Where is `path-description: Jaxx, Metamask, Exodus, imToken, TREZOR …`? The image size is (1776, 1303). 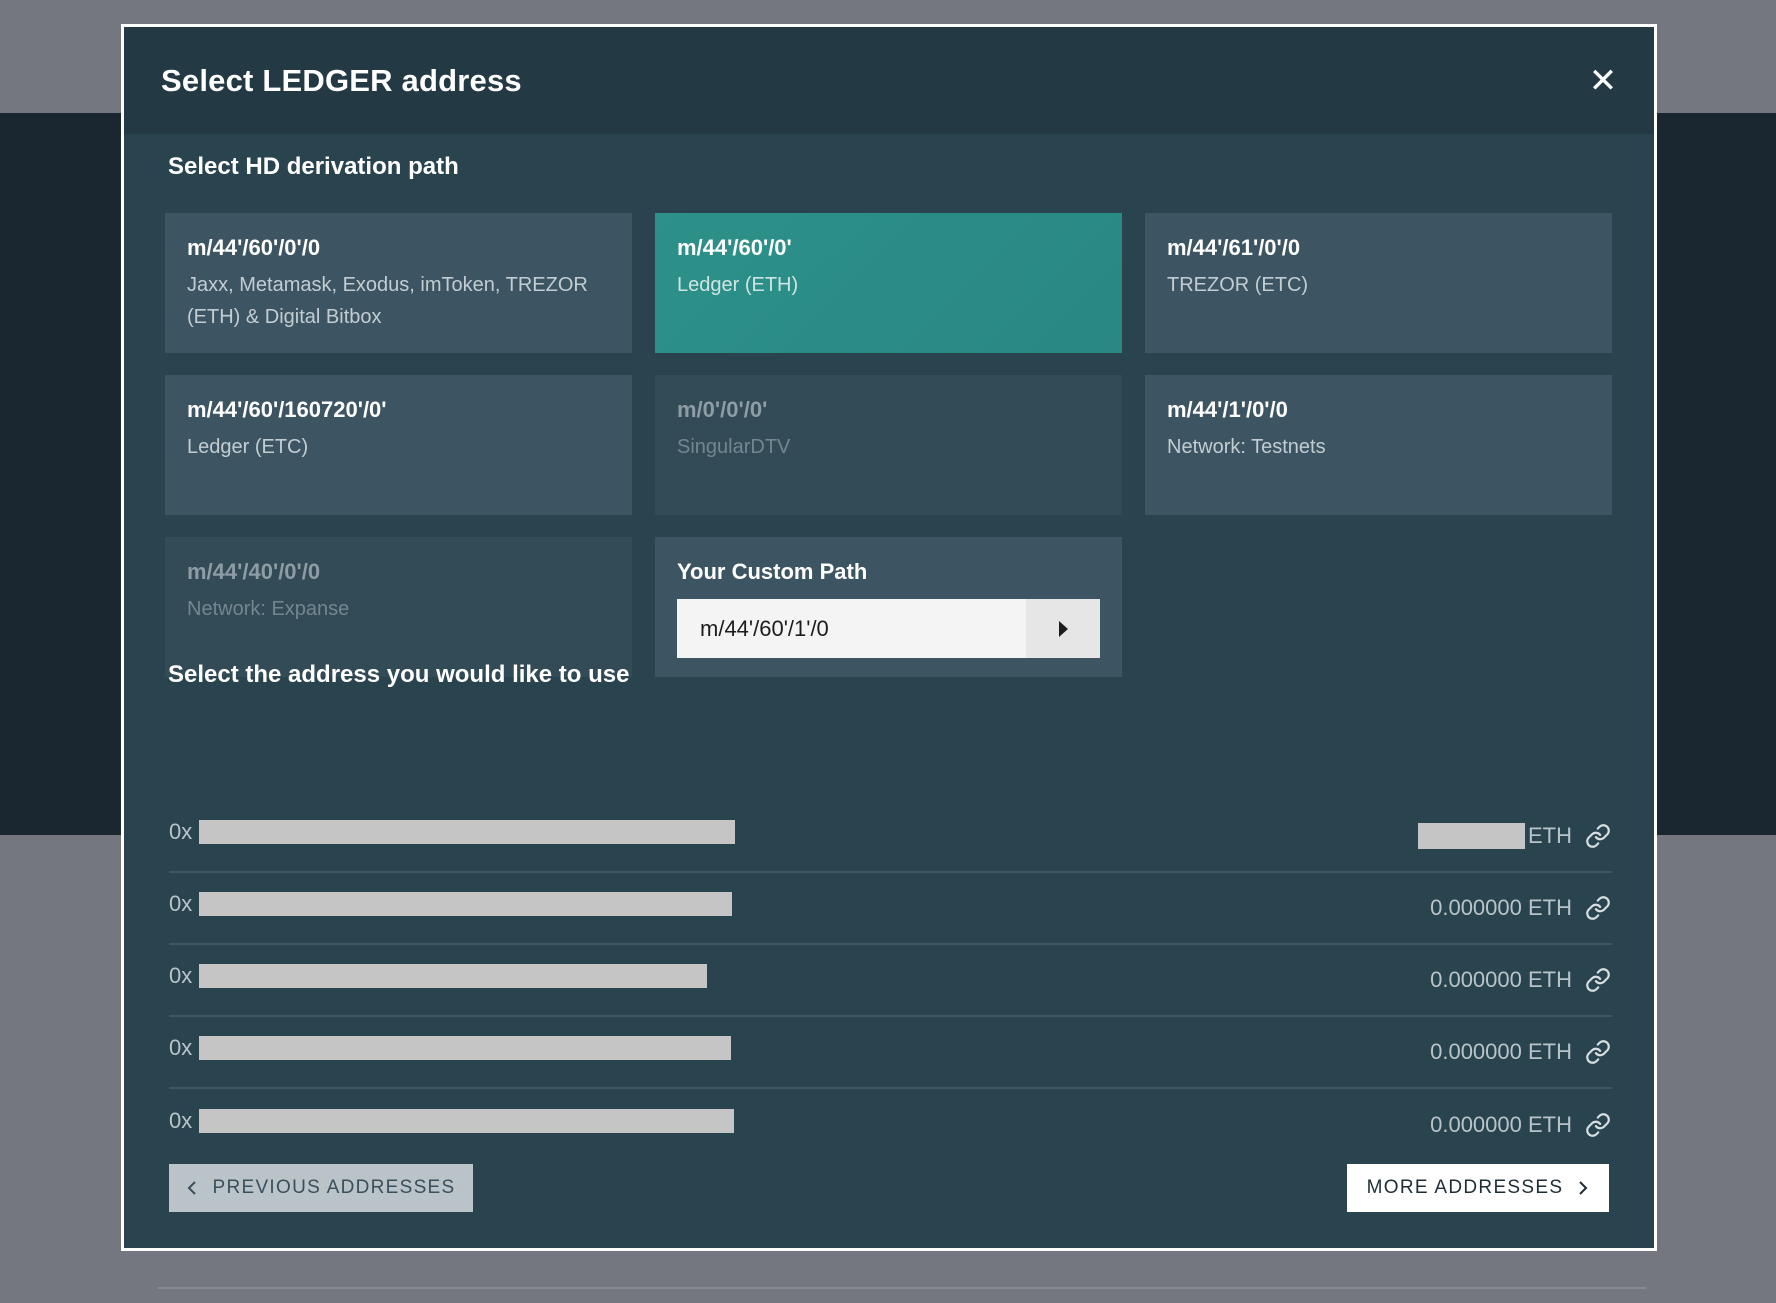 path-description: Jaxx, Metamask, Exodus, imToken, TREZOR … is located at coordinates (387, 301).